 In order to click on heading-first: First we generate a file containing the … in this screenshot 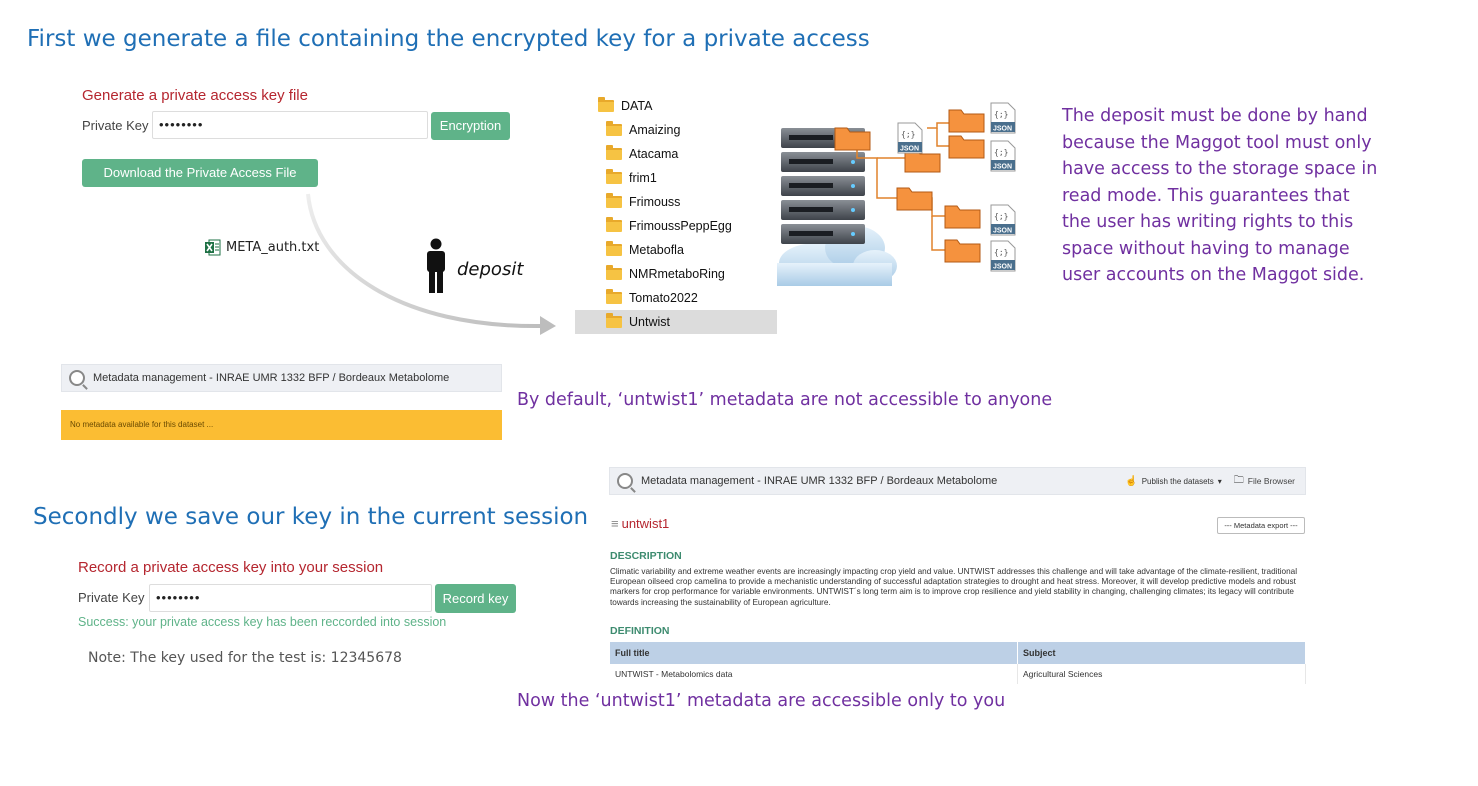, I will do `click(448, 39)`.